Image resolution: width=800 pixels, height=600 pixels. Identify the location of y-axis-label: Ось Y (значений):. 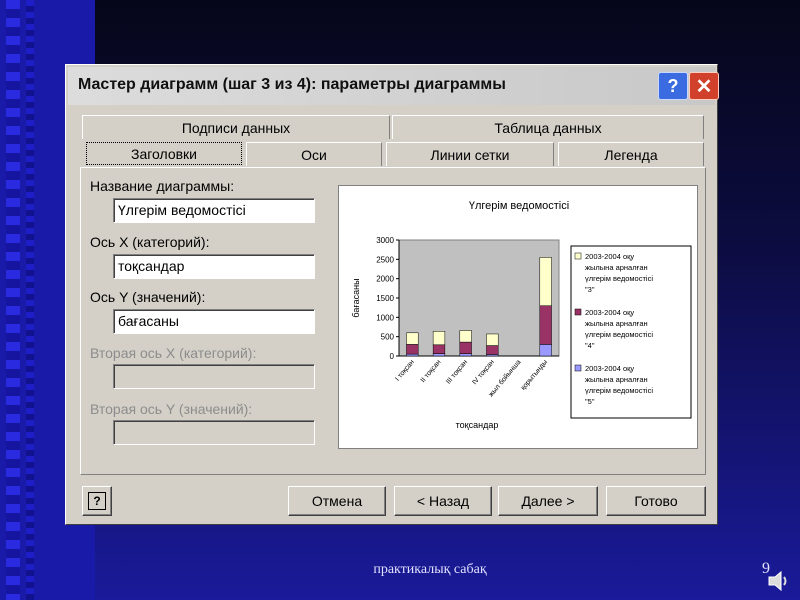
(148, 297).